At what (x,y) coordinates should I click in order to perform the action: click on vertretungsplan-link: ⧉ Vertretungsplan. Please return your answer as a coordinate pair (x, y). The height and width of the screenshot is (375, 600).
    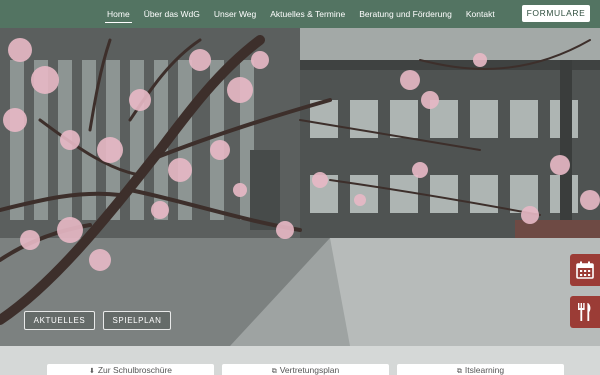
    Looking at the image, I should click on (305, 369).